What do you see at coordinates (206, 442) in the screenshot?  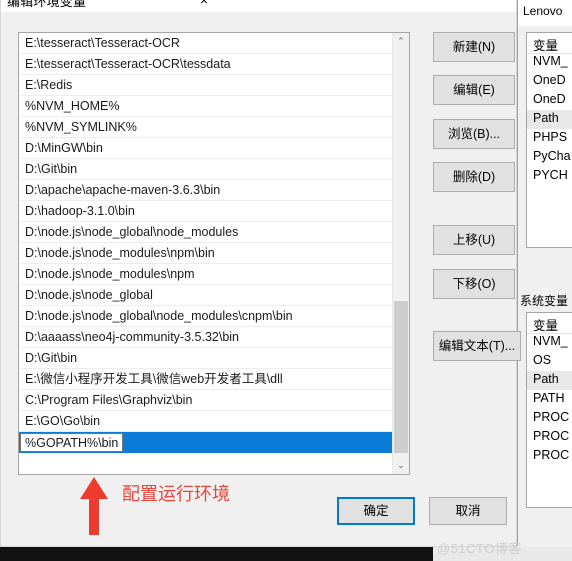 I see `list-item-selected: %GOPATH%\bin` at bounding box center [206, 442].